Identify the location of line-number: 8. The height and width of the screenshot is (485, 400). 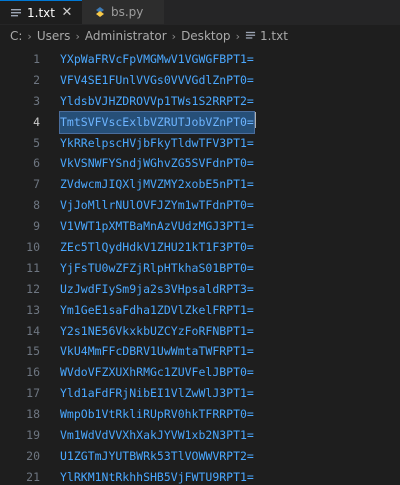
(36, 205).